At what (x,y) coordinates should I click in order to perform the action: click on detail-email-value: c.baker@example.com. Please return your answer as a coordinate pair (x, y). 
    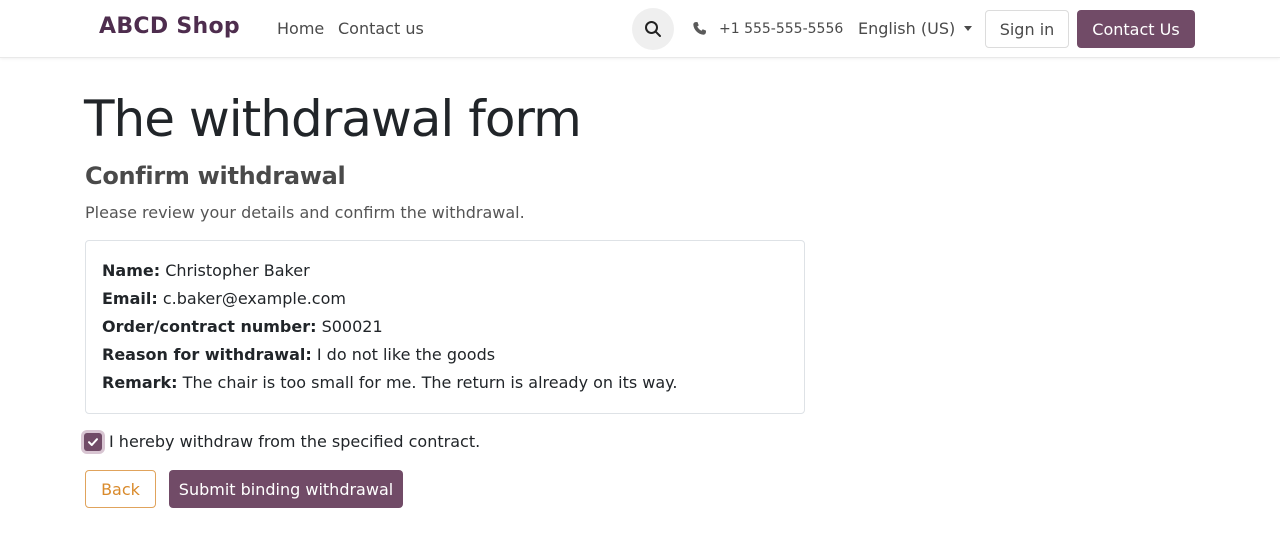
    Looking at the image, I should click on (254, 298).